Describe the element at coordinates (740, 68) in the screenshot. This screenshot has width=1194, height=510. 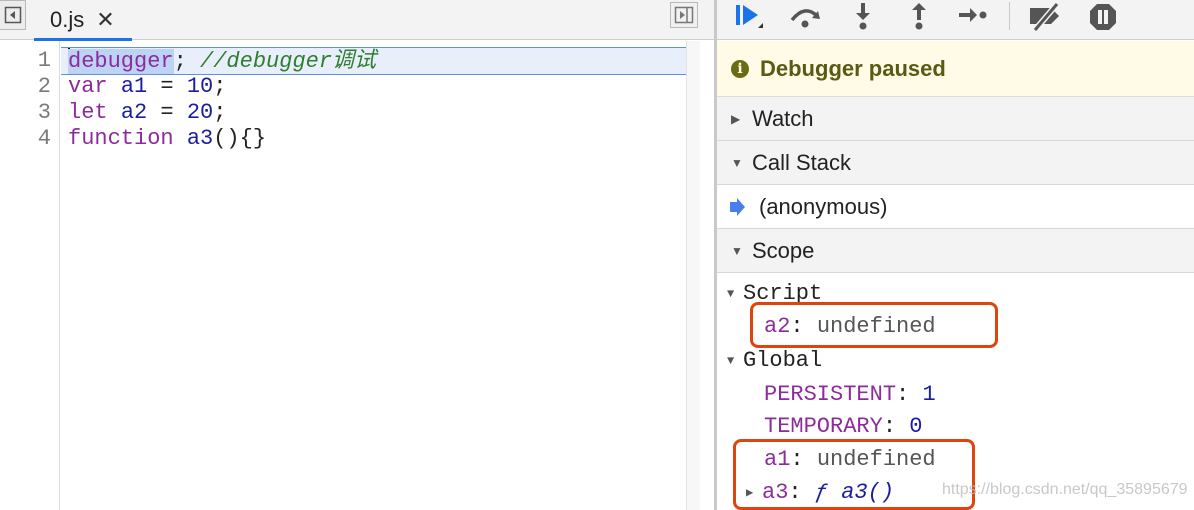
I see `info-icon: i` at that location.